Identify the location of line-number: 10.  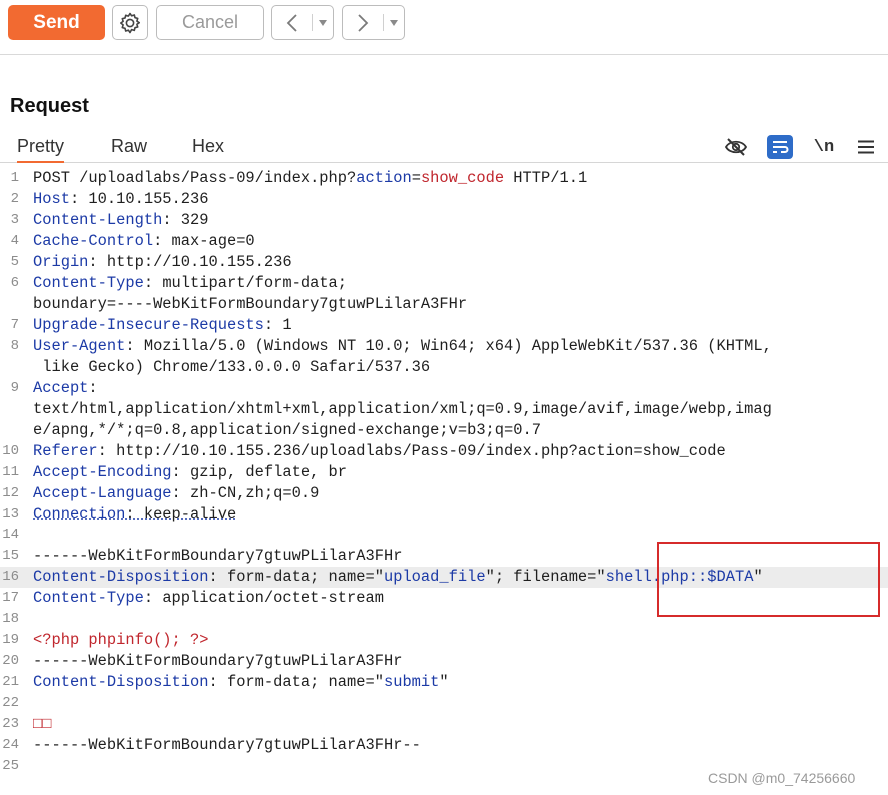
(10, 451).